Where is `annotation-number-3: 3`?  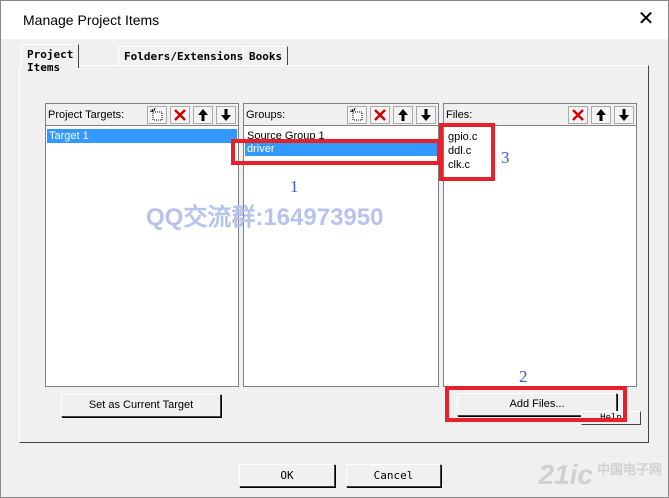 annotation-number-3: 3 is located at coordinates (505, 157).